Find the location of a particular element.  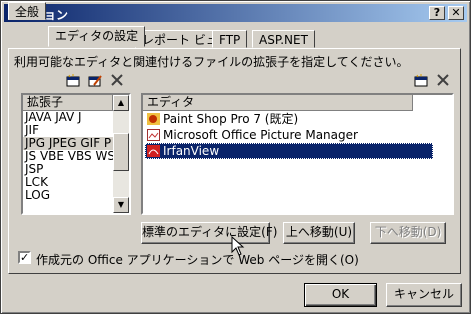

extensions-header: 拡張子 is located at coordinates (68, 103).